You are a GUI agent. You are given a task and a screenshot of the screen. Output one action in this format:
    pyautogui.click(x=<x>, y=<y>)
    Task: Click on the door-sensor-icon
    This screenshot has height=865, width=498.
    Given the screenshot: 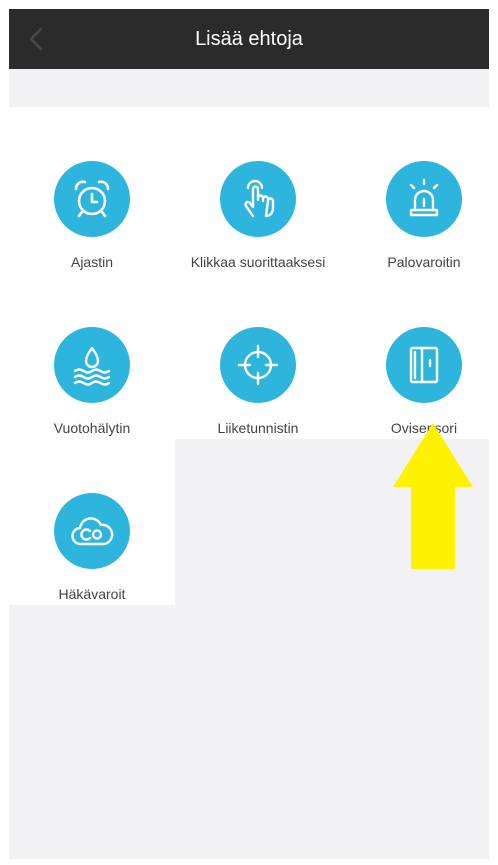 What is the action you would take?
    pyautogui.click(x=424, y=365)
    